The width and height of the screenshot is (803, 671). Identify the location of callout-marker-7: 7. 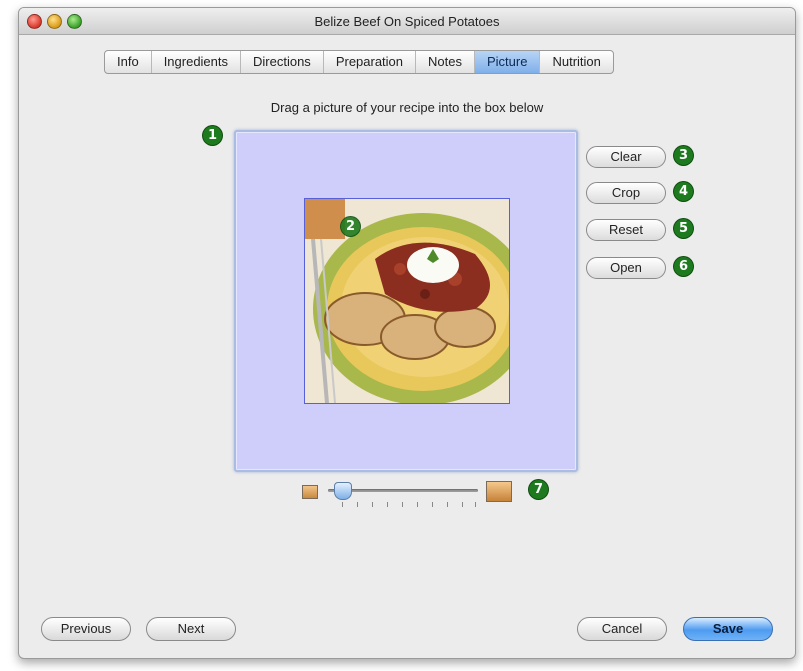
(538, 489).